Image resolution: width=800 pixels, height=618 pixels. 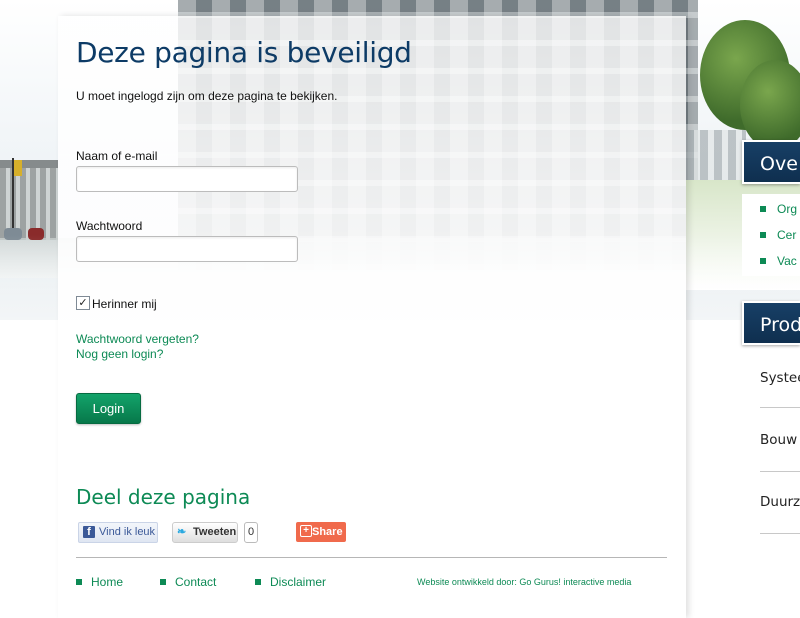 What do you see at coordinates (182, 532) in the screenshot?
I see `twitter-bird-icon: ❧` at bounding box center [182, 532].